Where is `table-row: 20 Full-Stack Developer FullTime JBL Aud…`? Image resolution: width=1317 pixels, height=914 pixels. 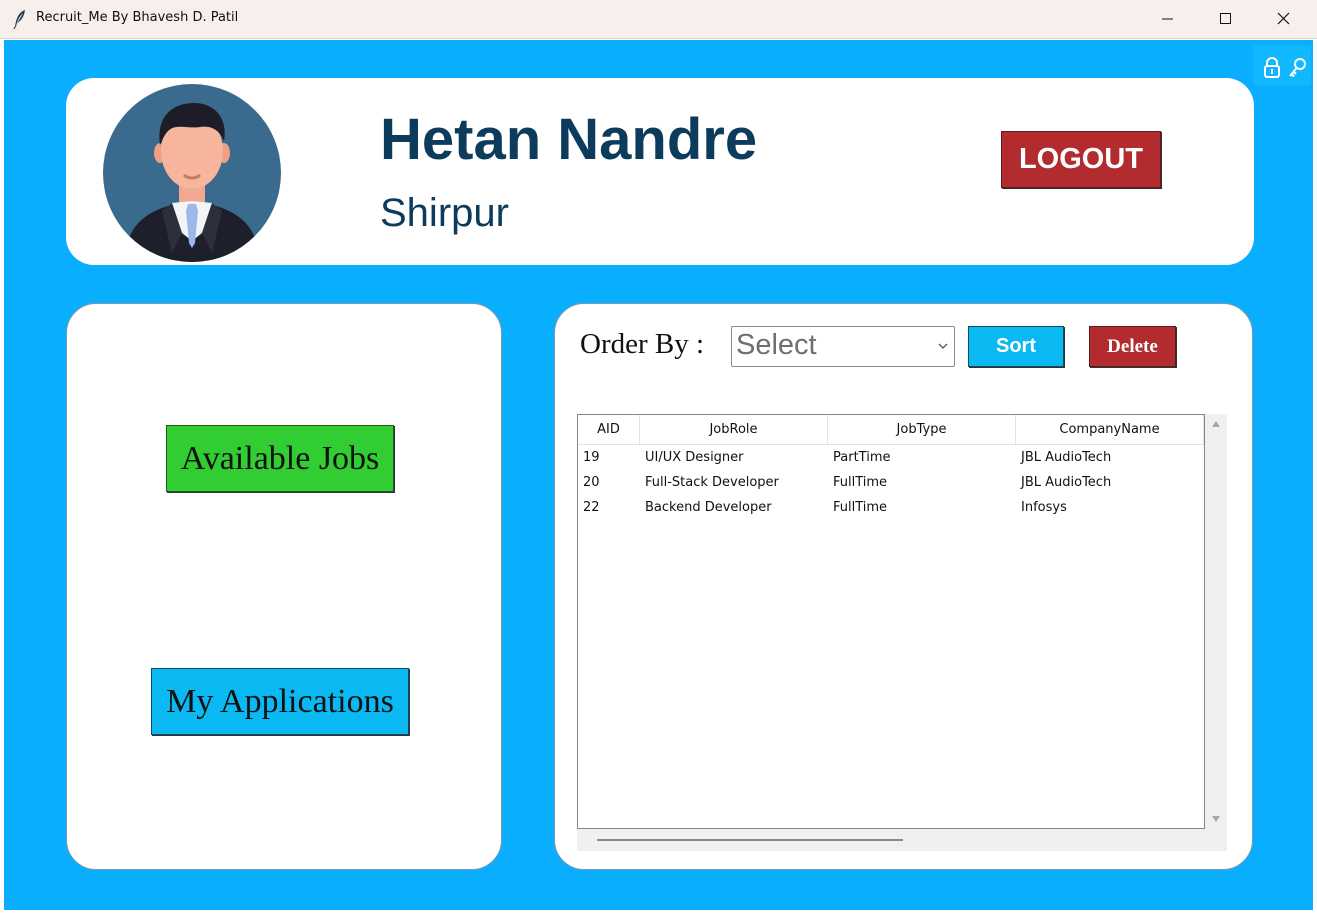 table-row: 20 Full-Stack Developer FullTime JBL Aud… is located at coordinates (891, 482).